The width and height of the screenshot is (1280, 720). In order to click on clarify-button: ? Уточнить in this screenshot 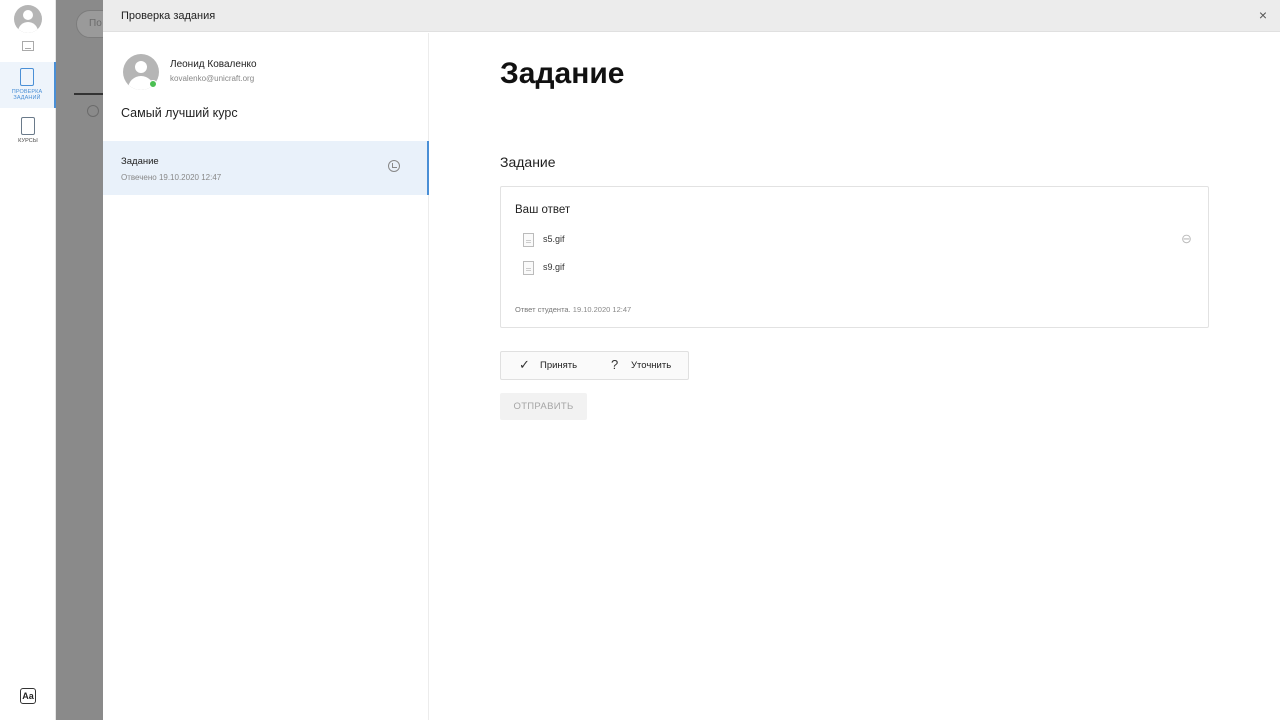, I will do `click(641, 365)`.